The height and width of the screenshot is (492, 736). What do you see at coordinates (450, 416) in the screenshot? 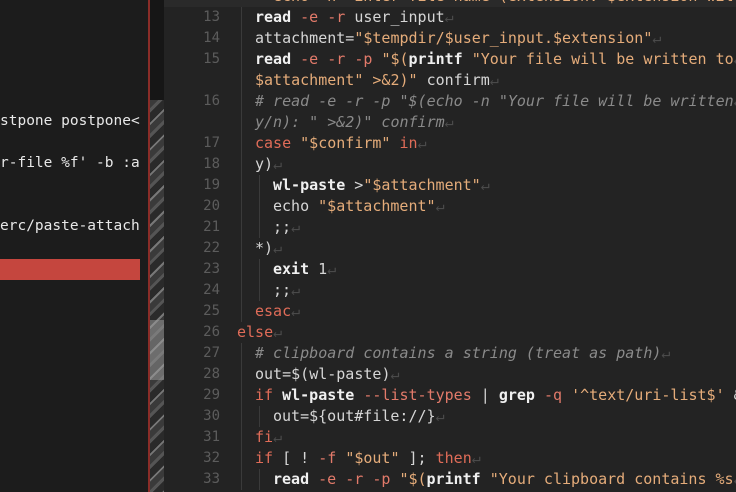
I see `code-line: 30 out=${out#file://}↵` at bounding box center [450, 416].